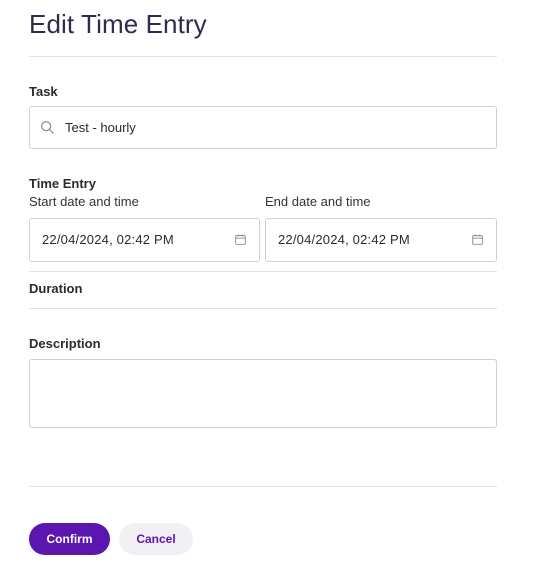  Describe the element at coordinates (100, 127) in the screenshot. I see `task-value: Test - hourly` at that location.